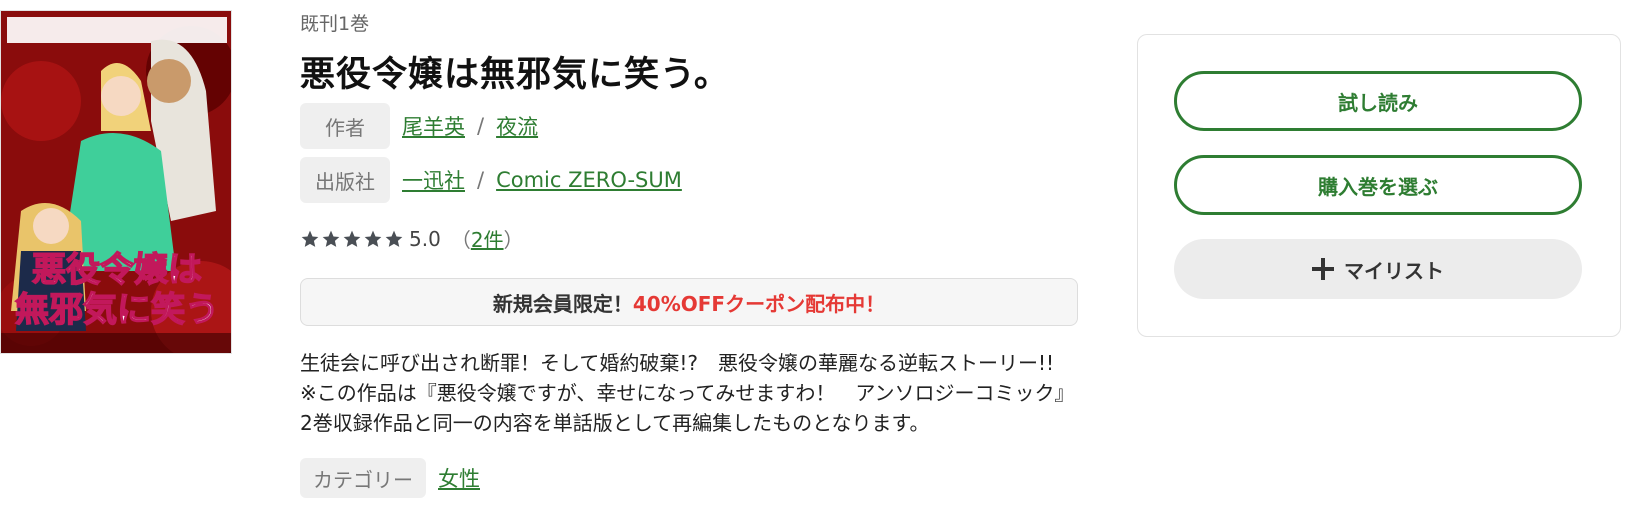 This screenshot has width=1631, height=519. Describe the element at coordinates (759, 303) in the screenshot. I see `coupon-highlight: 40%OFFクーポン配布中！` at that location.